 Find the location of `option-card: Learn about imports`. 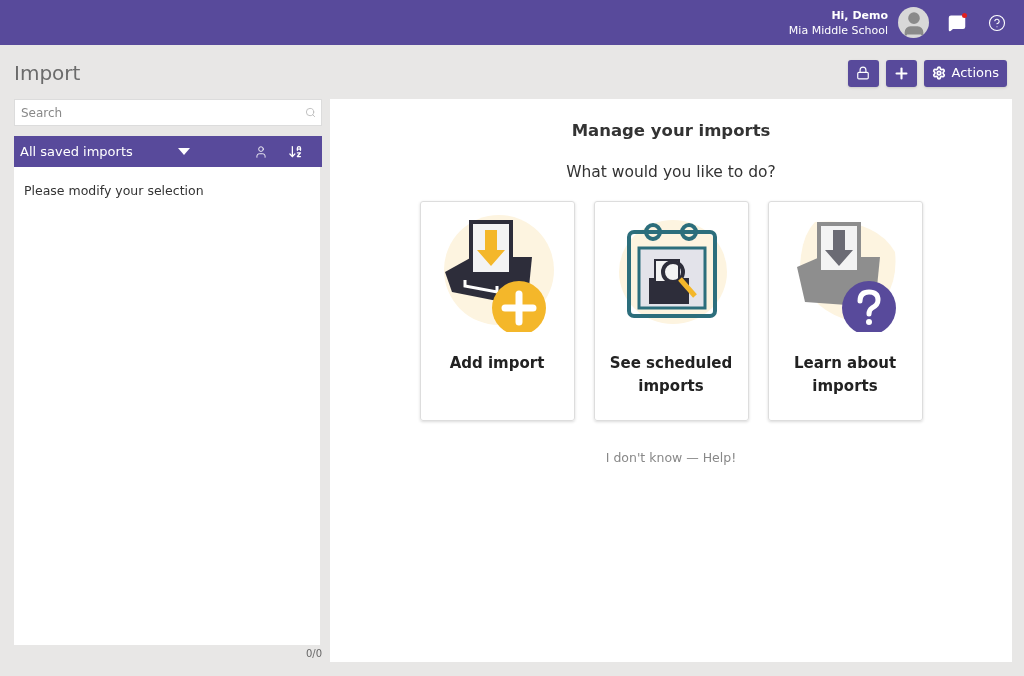

option-card: Learn about imports is located at coordinates (845, 311).